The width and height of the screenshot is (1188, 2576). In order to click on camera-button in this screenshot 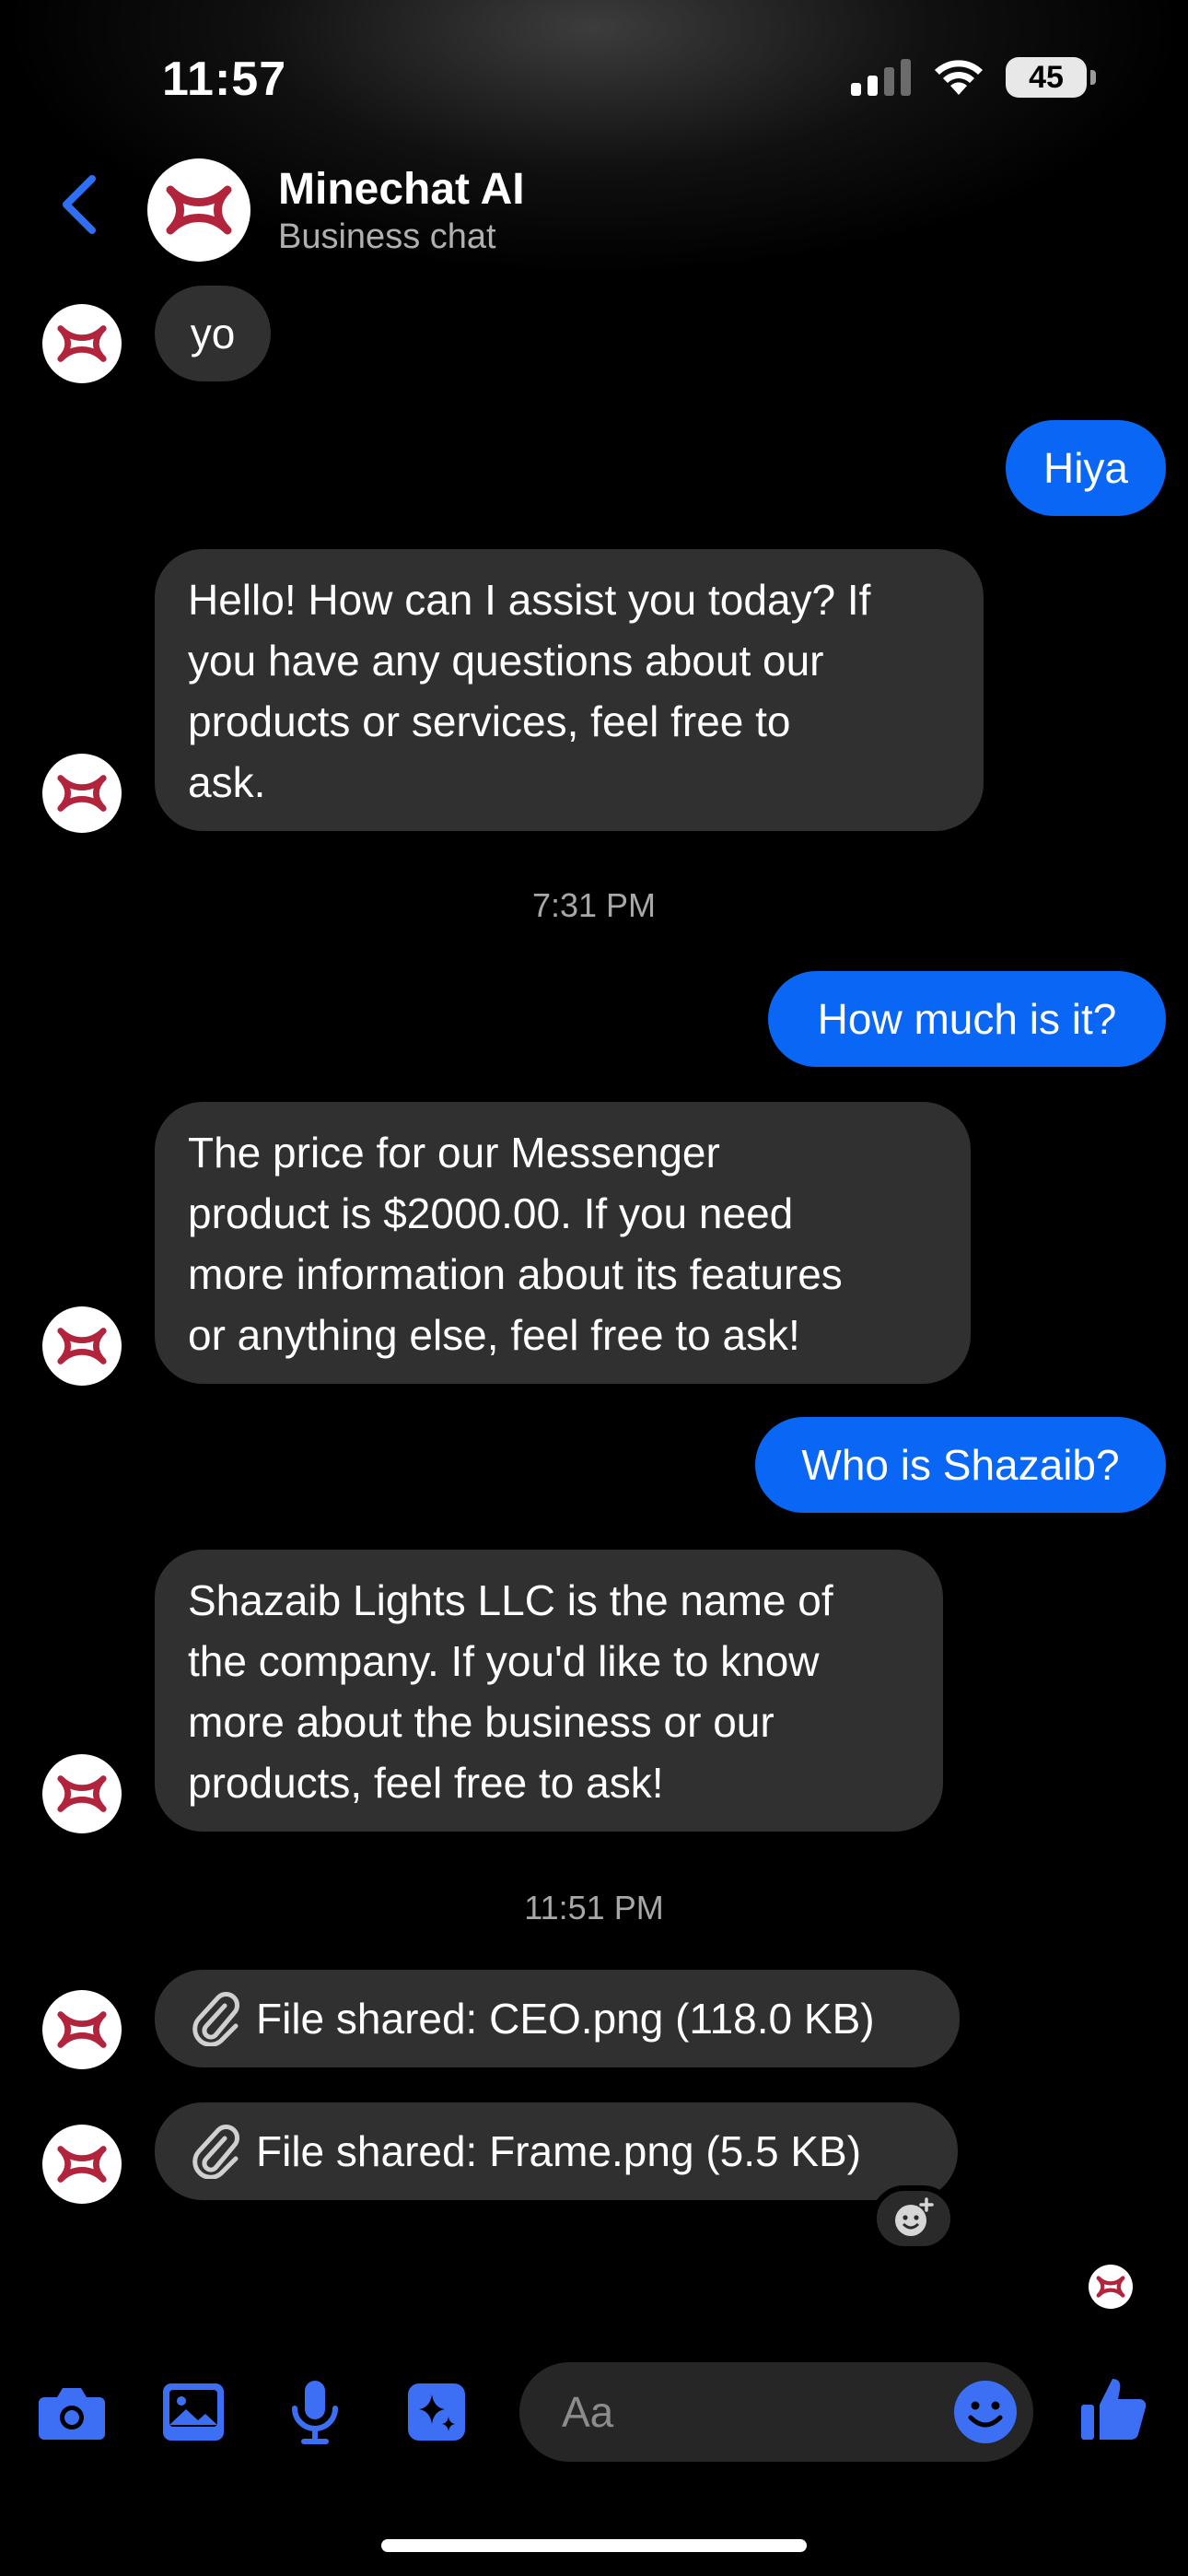, I will do `click(72, 2412)`.